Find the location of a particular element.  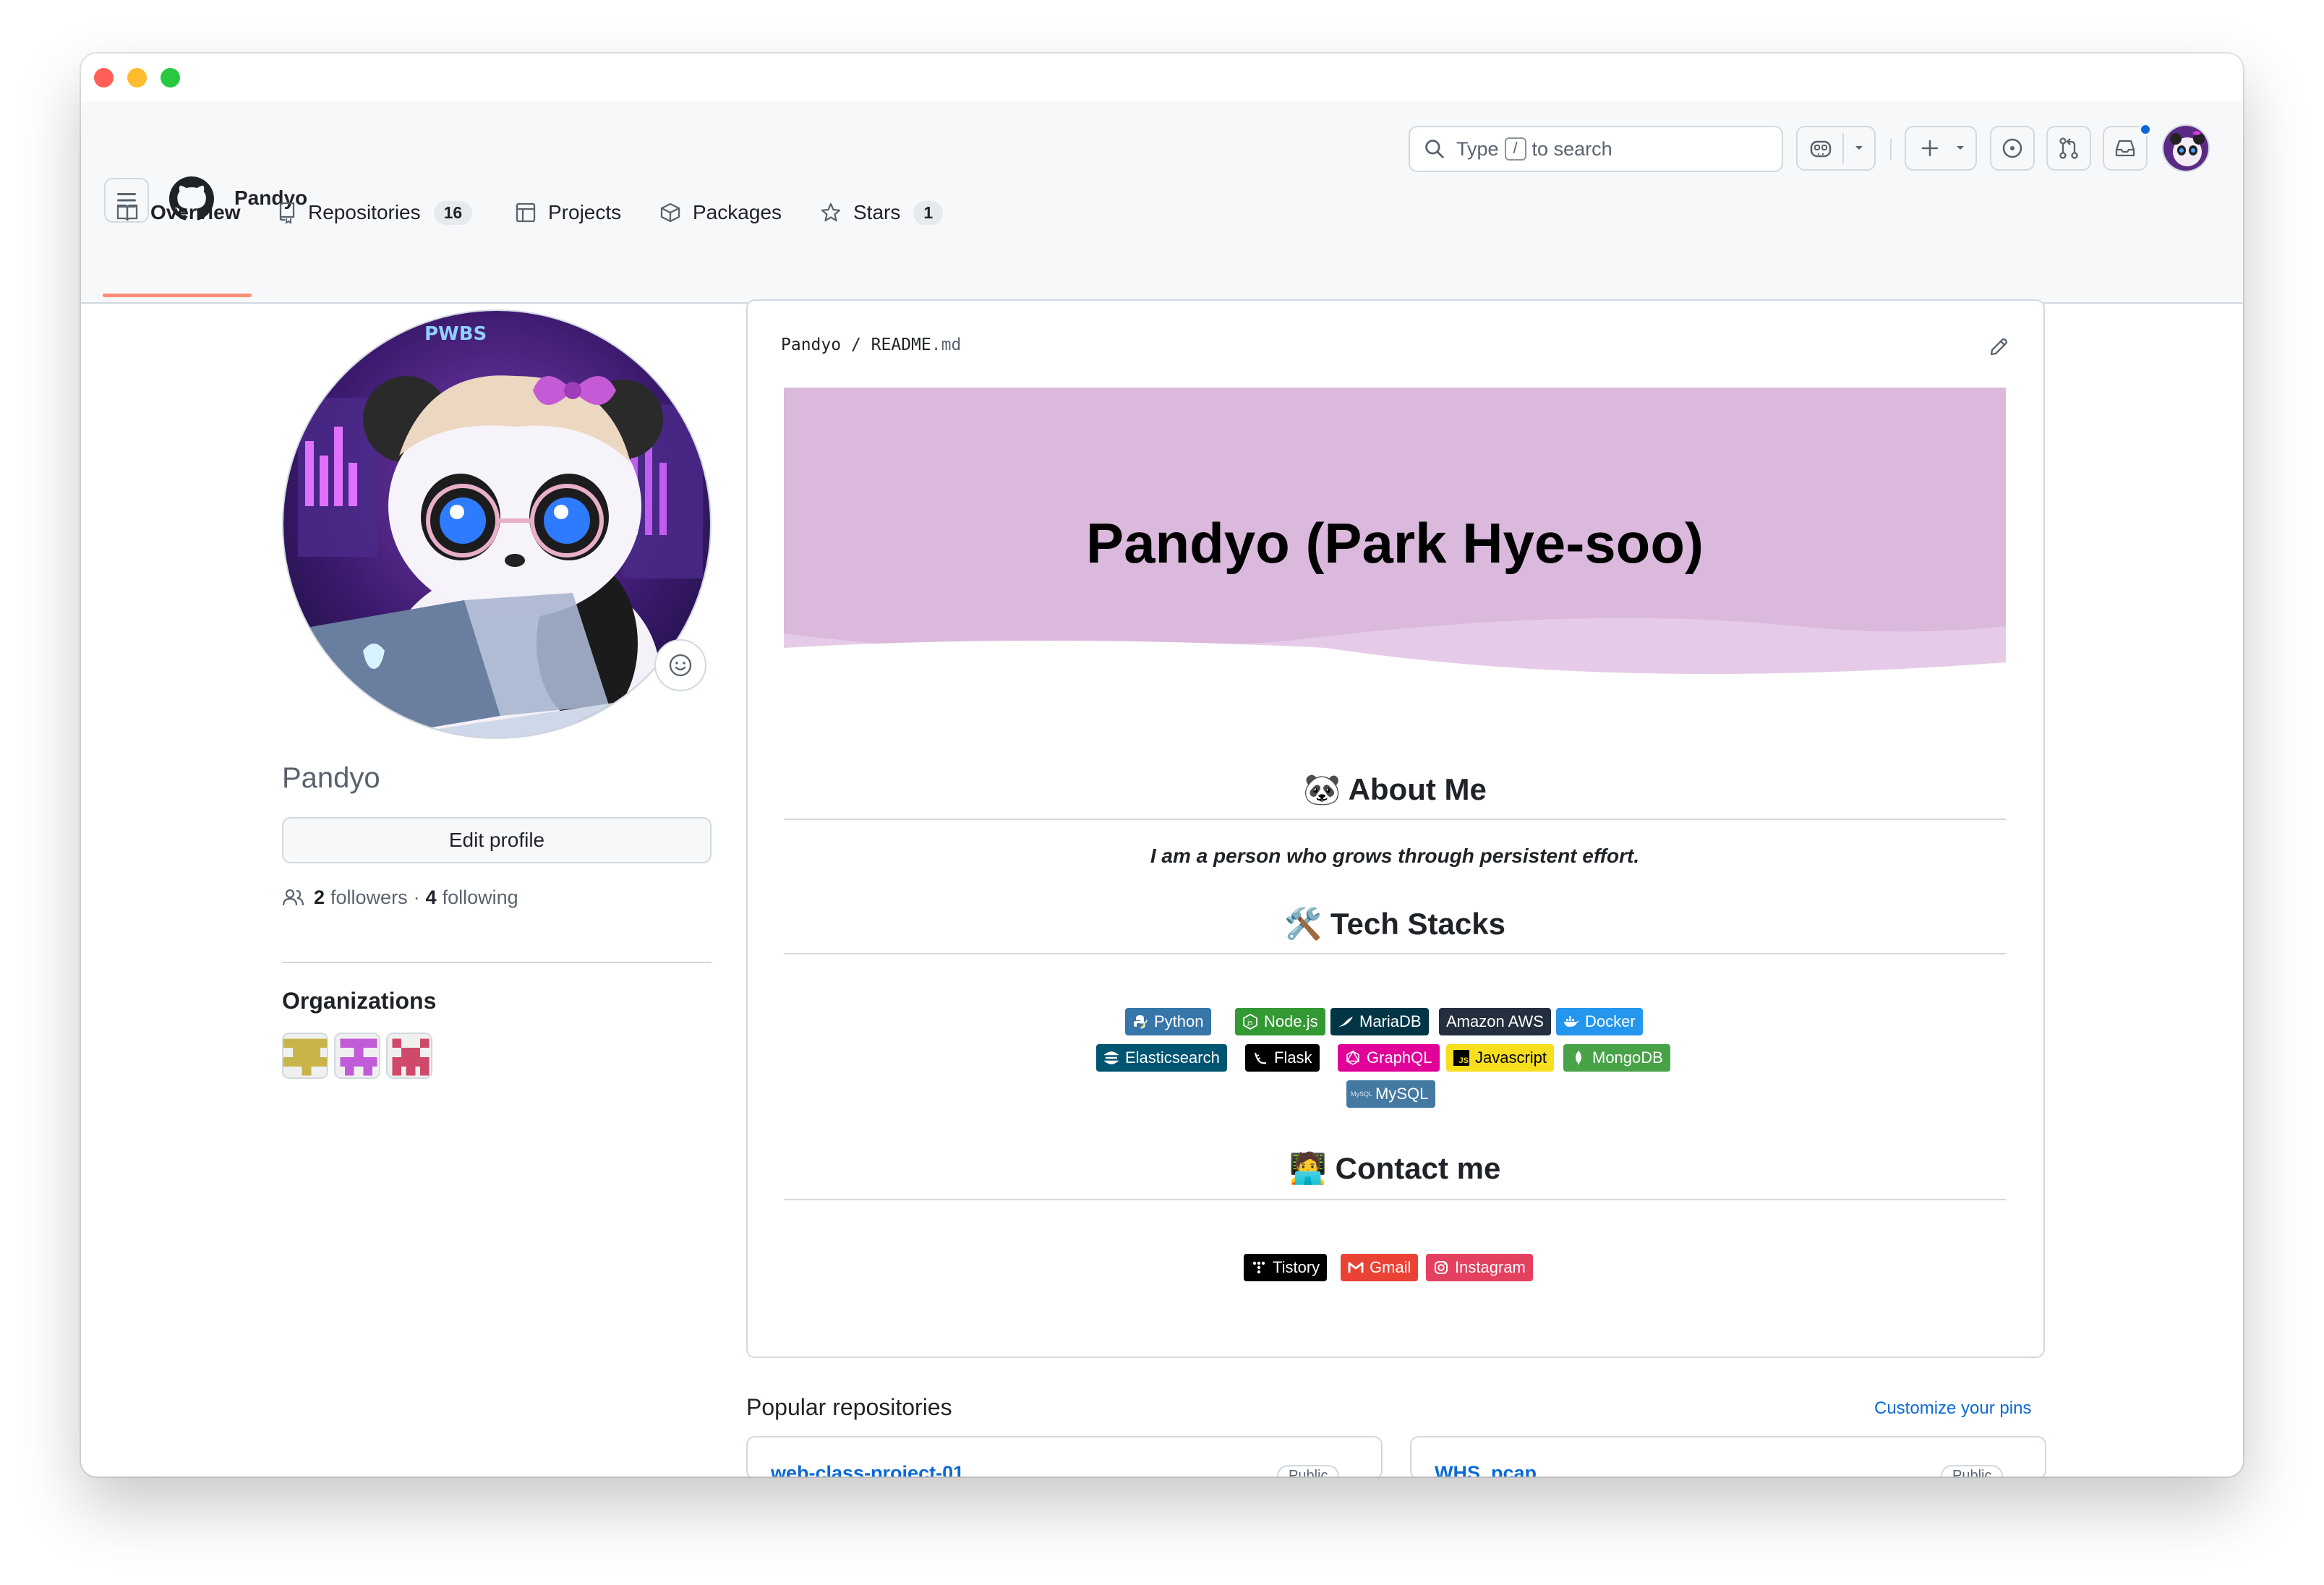

badge-label: Elasticsearch is located at coordinates (1172, 1057).